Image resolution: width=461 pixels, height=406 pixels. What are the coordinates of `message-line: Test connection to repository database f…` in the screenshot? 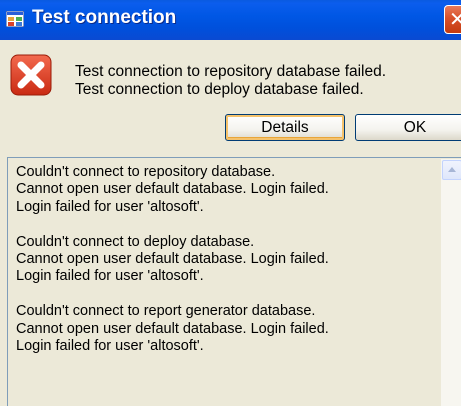 It's located at (231, 71).